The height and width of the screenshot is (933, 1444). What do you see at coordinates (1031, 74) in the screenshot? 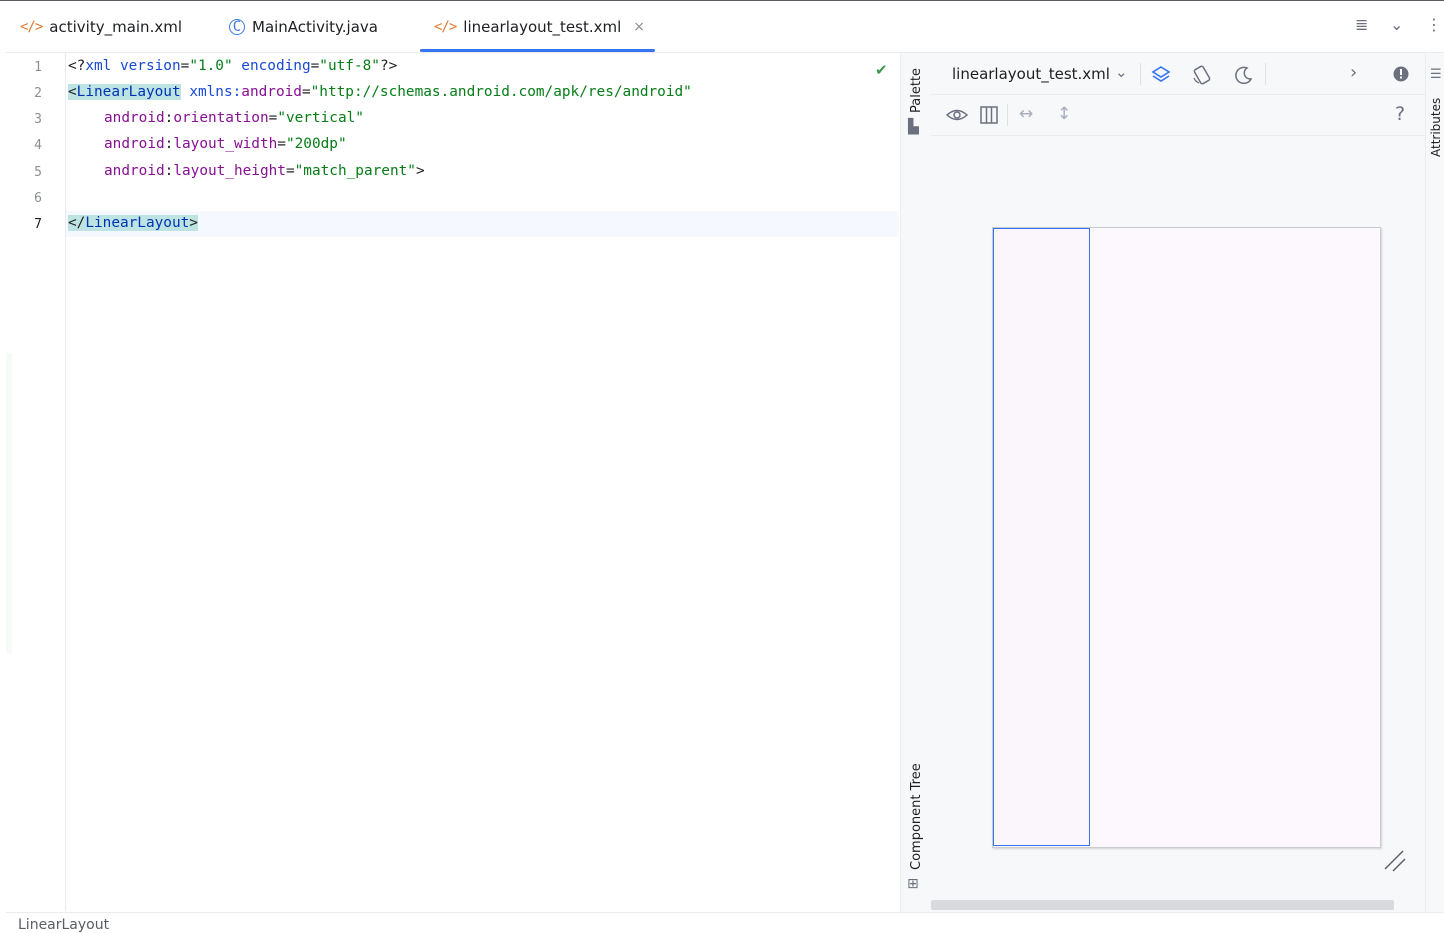
I see `layout-file-selector: linearlayout_test.xml` at bounding box center [1031, 74].